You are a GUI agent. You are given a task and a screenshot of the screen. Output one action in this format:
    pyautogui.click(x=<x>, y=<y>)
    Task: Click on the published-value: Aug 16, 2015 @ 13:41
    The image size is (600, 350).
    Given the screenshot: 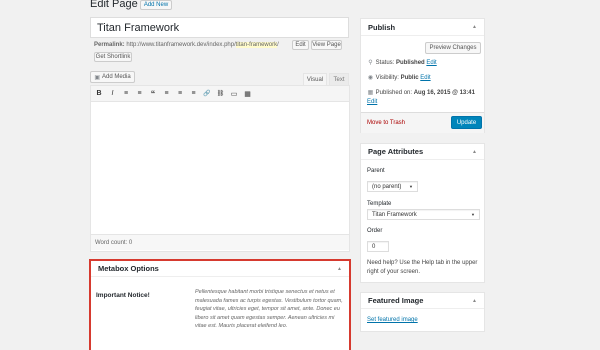 What is the action you would take?
    pyautogui.click(x=444, y=93)
    